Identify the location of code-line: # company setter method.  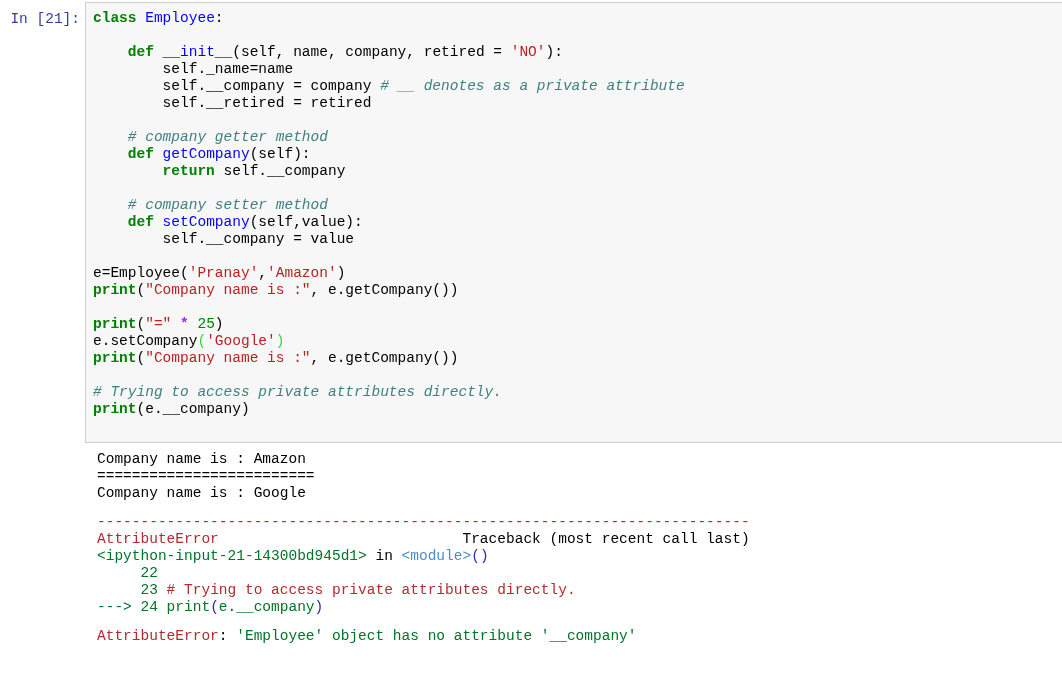
(227, 205).